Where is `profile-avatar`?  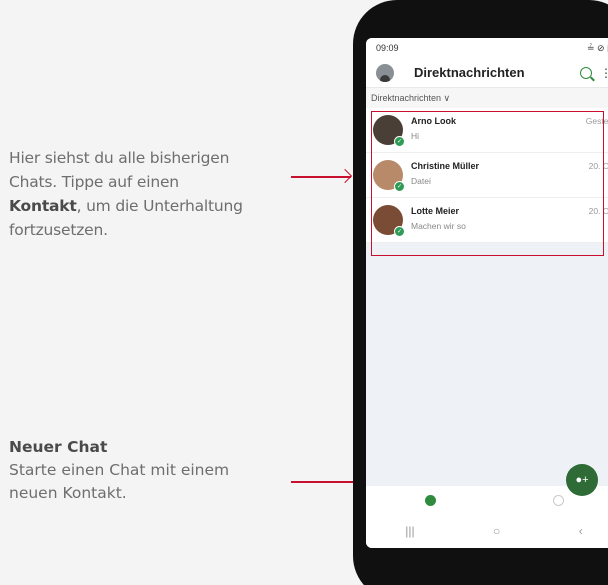
profile-avatar is located at coordinates (385, 72).